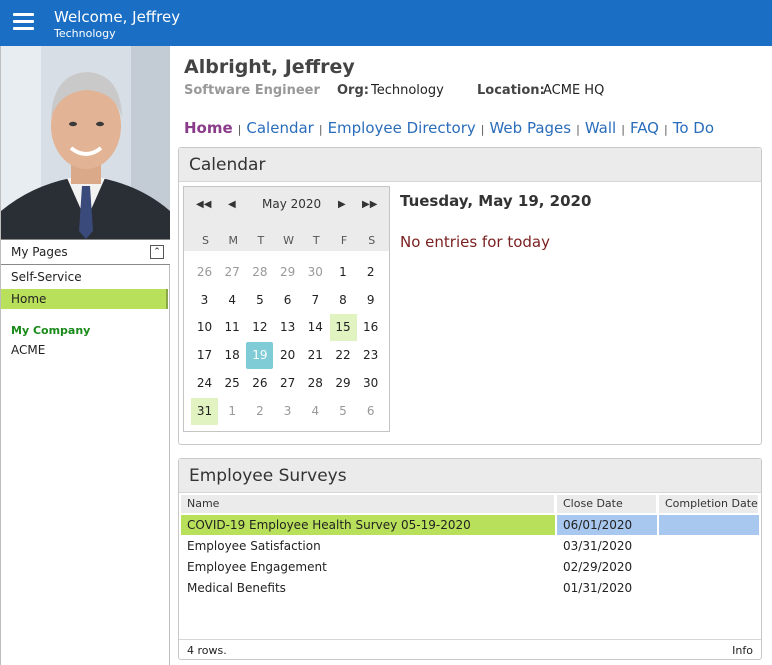  I want to click on prev-year-icon: ◀◀, so click(203, 204).